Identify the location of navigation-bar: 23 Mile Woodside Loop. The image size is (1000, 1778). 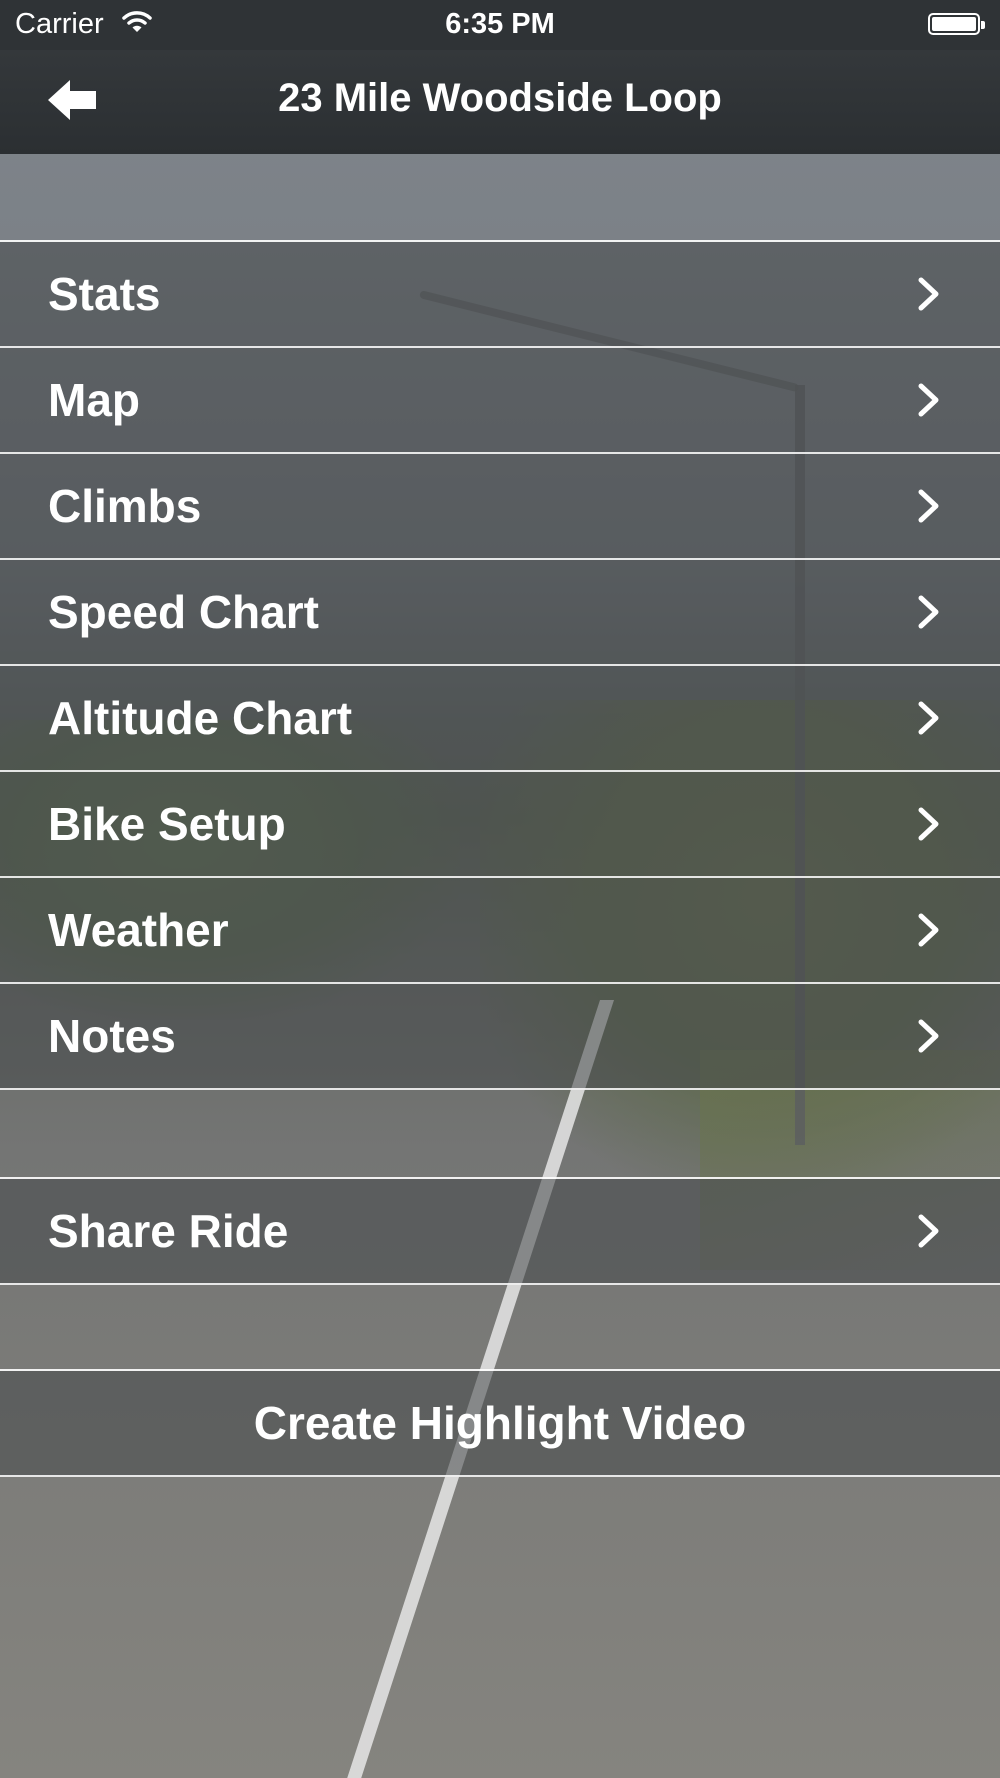
(500, 102).